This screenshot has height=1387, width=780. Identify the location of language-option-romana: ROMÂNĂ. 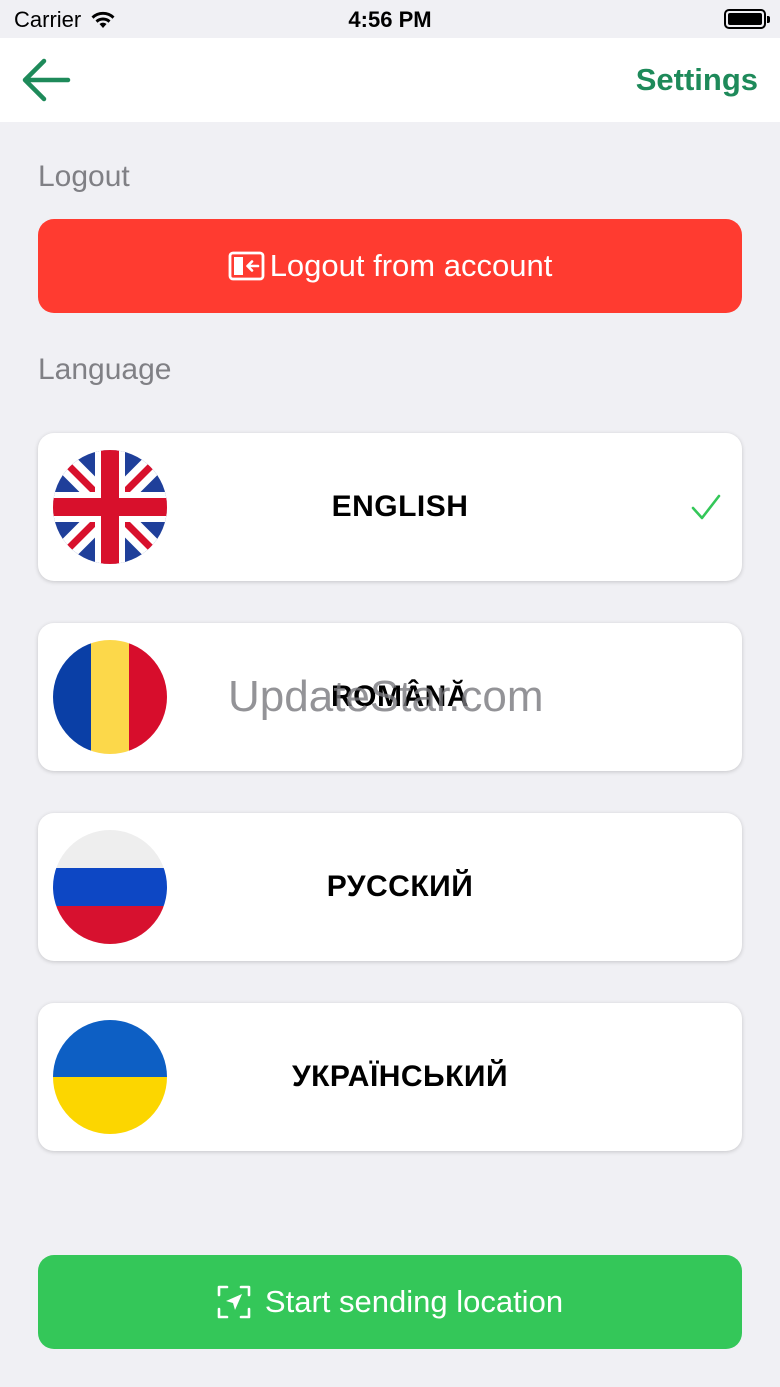
(390, 697).